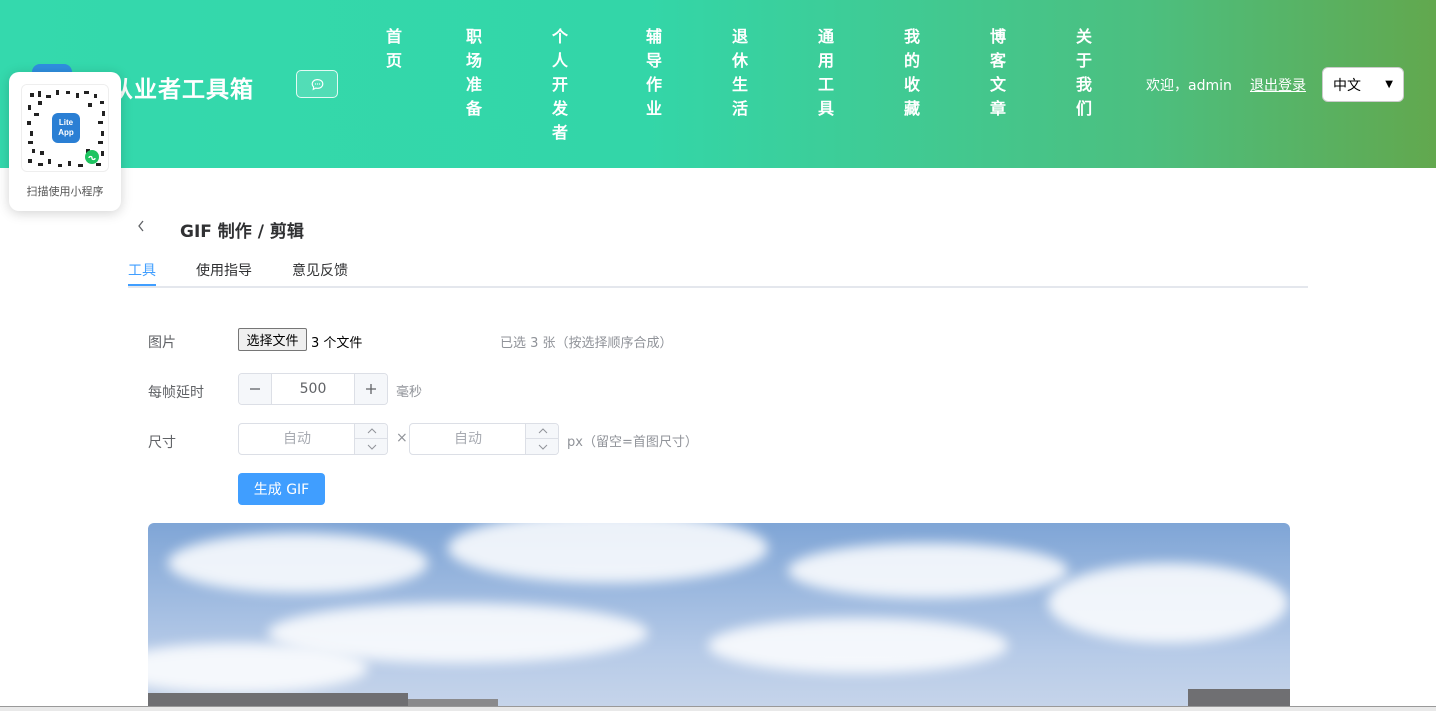 The height and width of the screenshot is (711, 1436). Describe the element at coordinates (740, 73) in the screenshot. I see `nav-retirement: 退休生活` at that location.